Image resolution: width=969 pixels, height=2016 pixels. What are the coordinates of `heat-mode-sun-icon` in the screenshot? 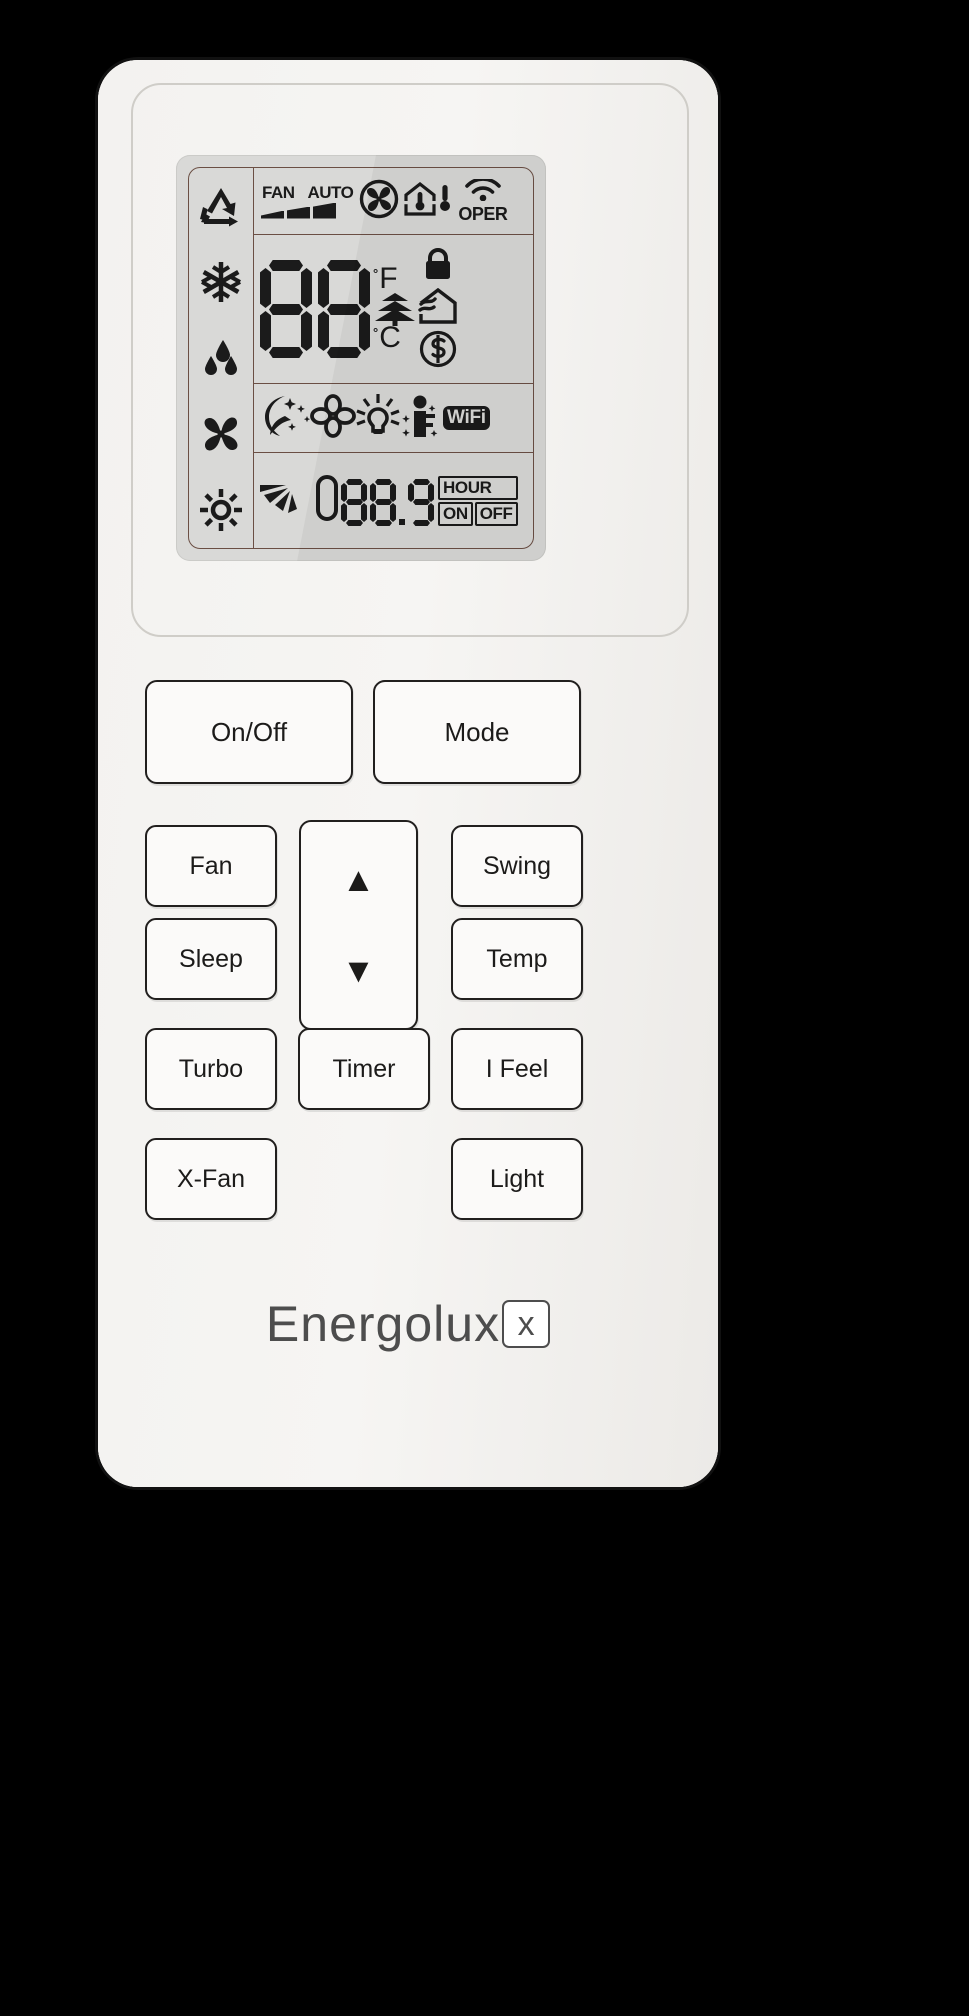 It's located at (221, 510).